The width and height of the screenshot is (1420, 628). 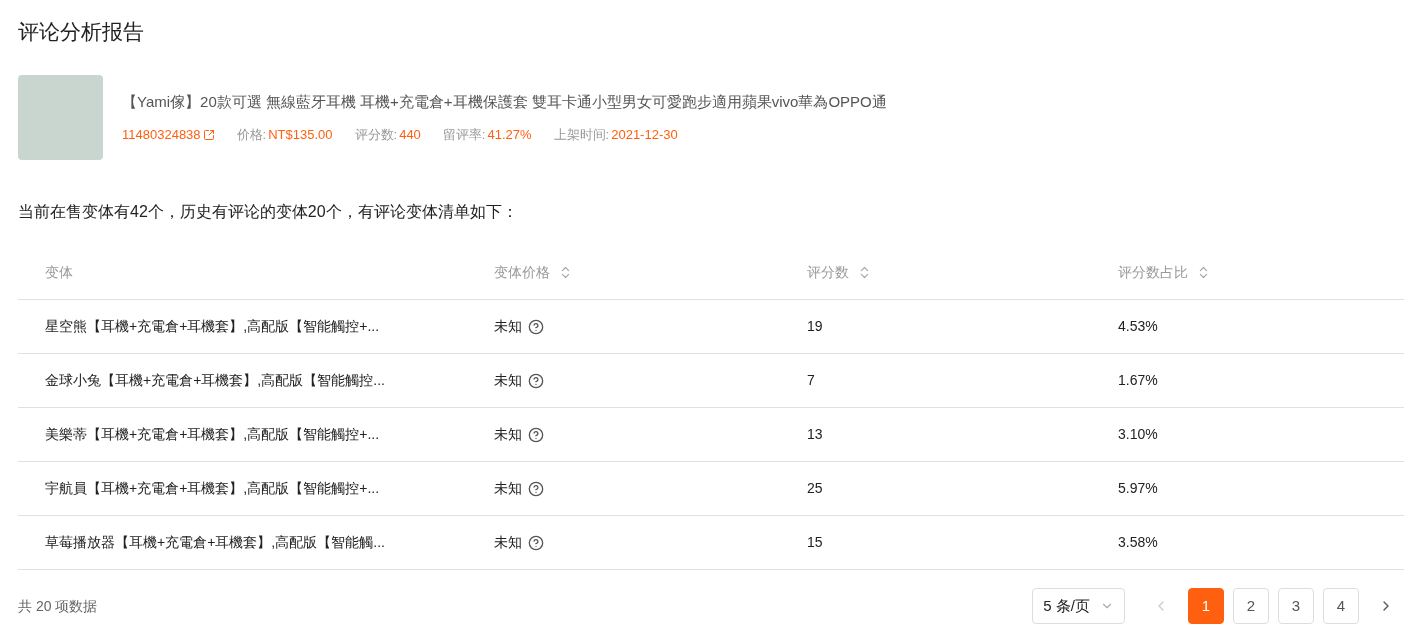 I want to click on table-cell-text: 7, so click(x=811, y=380).